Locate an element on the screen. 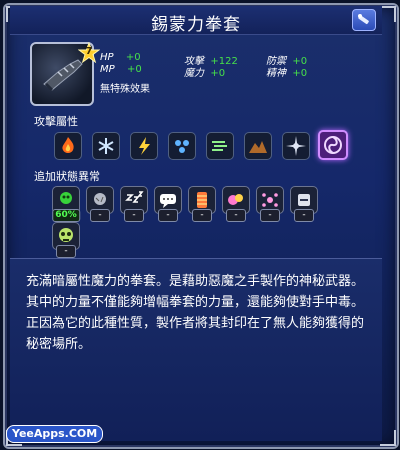 This screenshot has width=400, height=450. death-icon: - is located at coordinates (66, 240).